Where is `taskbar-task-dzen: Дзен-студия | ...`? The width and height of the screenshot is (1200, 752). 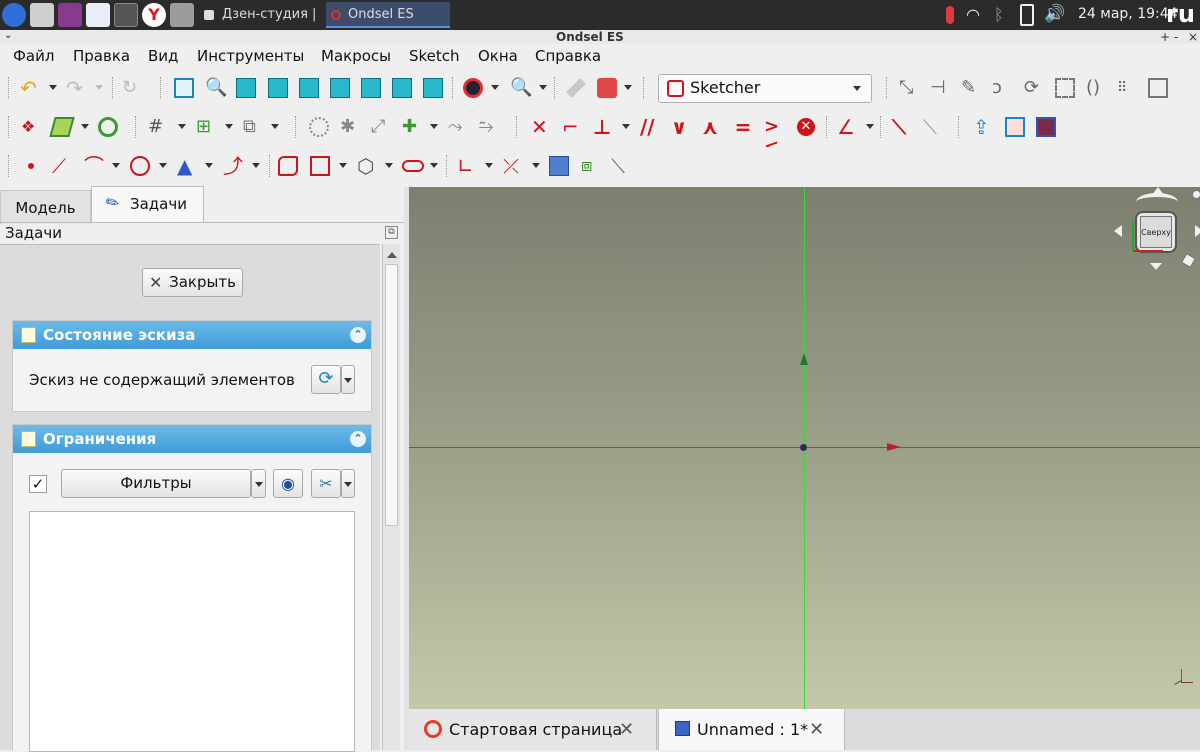
taskbar-task-dzen: Дзен-студия | ... is located at coordinates (260, 25).